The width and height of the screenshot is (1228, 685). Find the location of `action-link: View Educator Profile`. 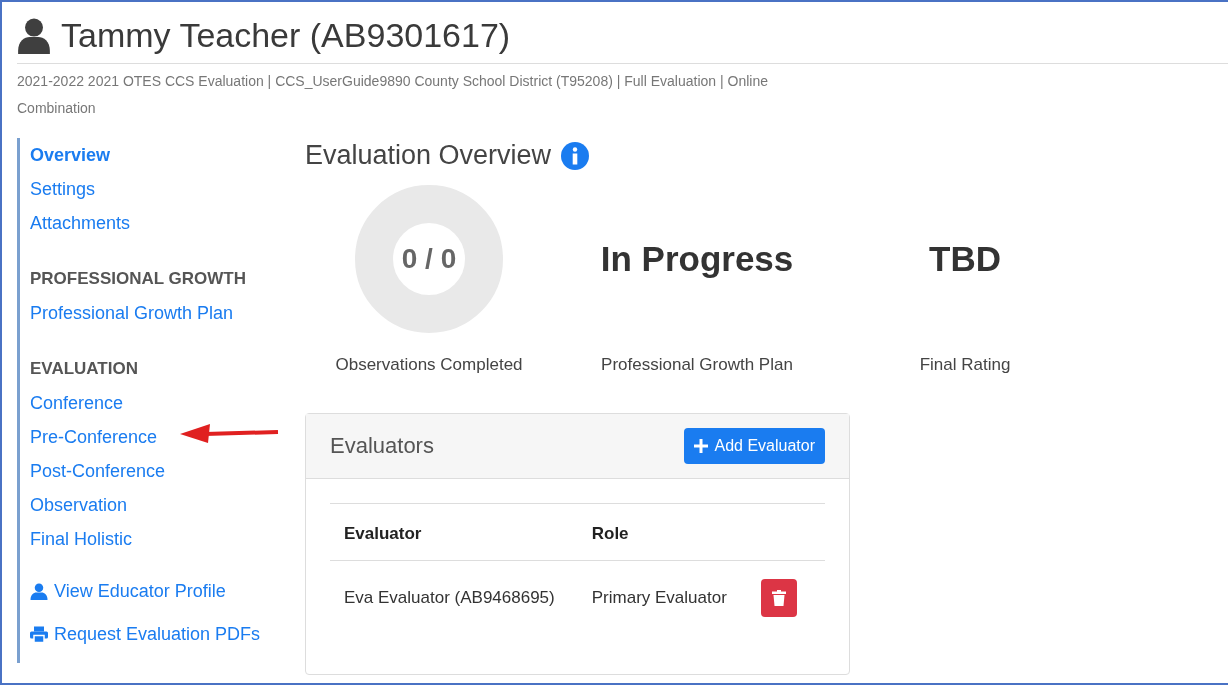

action-link: View Educator Profile is located at coordinates (128, 592).